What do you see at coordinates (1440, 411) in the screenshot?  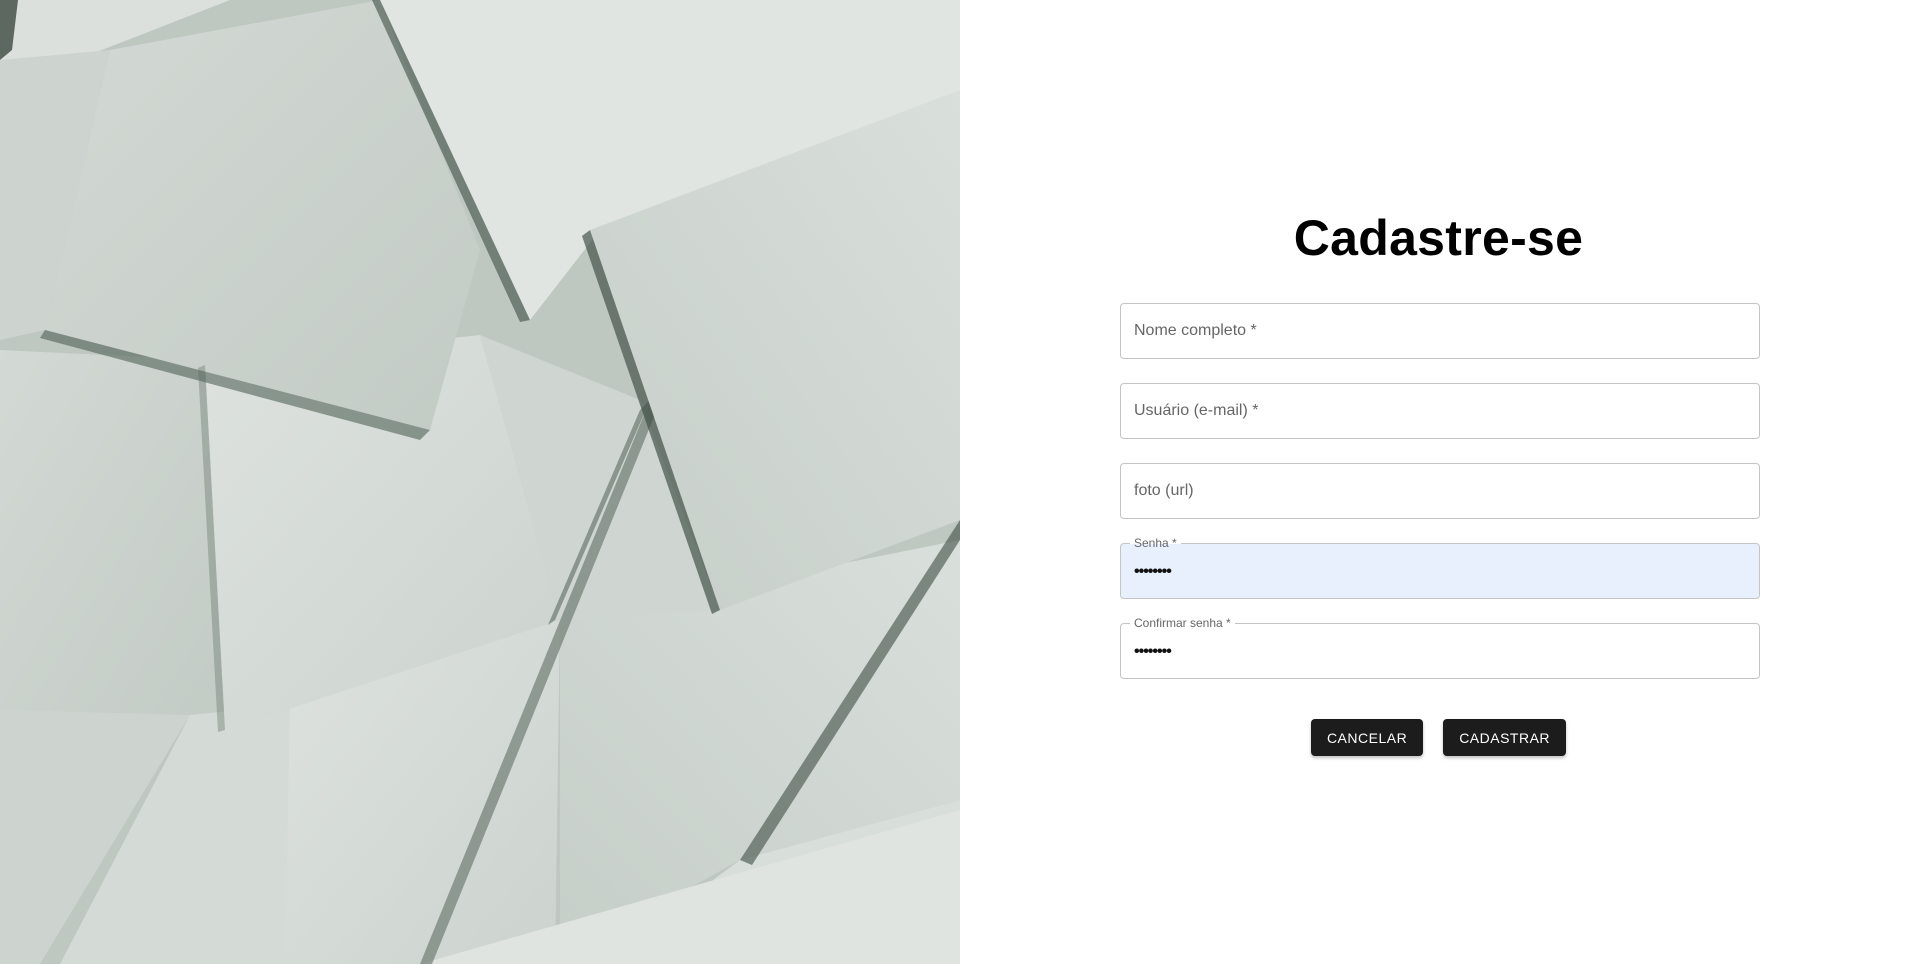 I see `email-field: Usuário (e-mail) *` at bounding box center [1440, 411].